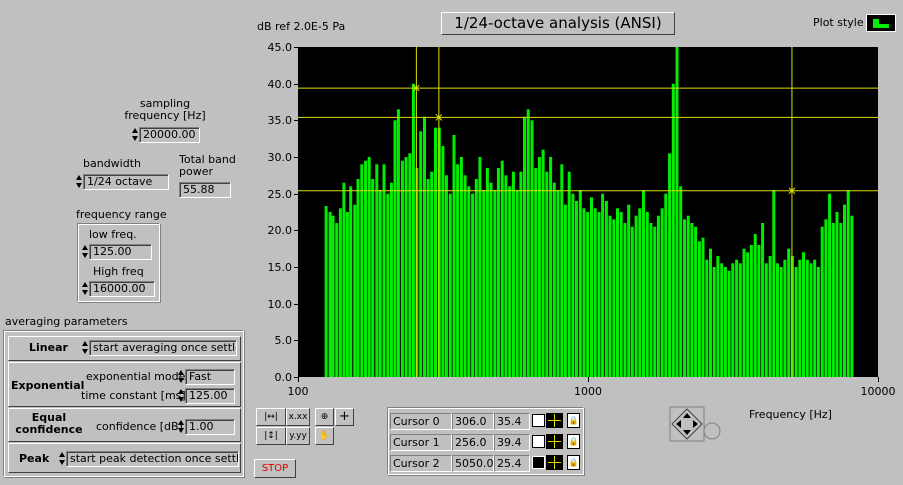 The width and height of the screenshot is (903, 485). I want to click on exponential-mode-select: Fast, so click(210, 377).